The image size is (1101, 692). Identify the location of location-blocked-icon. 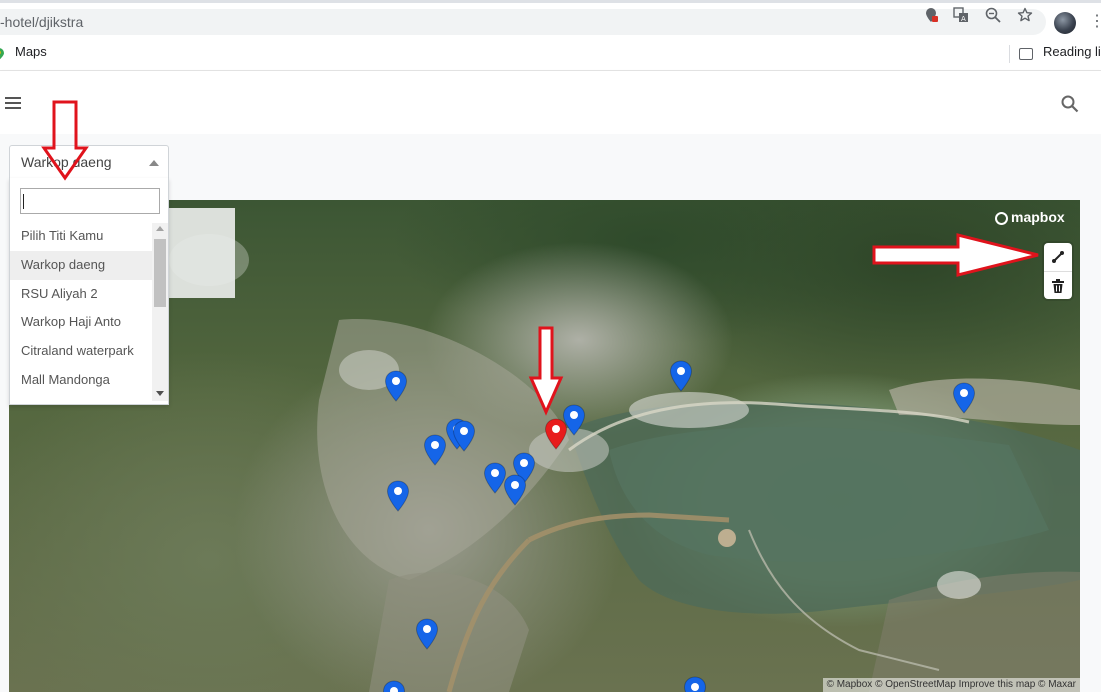
(931, 16).